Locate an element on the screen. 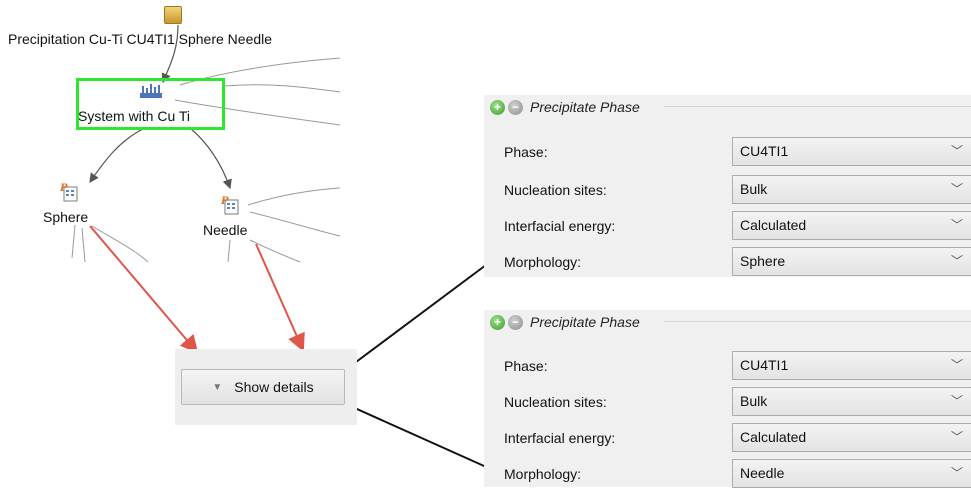 Image resolution: width=971 pixels, height=488 pixels. show-details-label: Show details is located at coordinates (274, 387).